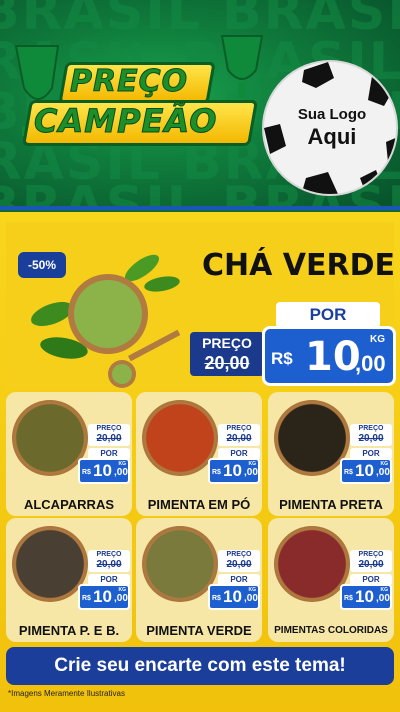 The image size is (400, 712). I want to click on product-name: PIMENTA EM PÓ, so click(199, 504).